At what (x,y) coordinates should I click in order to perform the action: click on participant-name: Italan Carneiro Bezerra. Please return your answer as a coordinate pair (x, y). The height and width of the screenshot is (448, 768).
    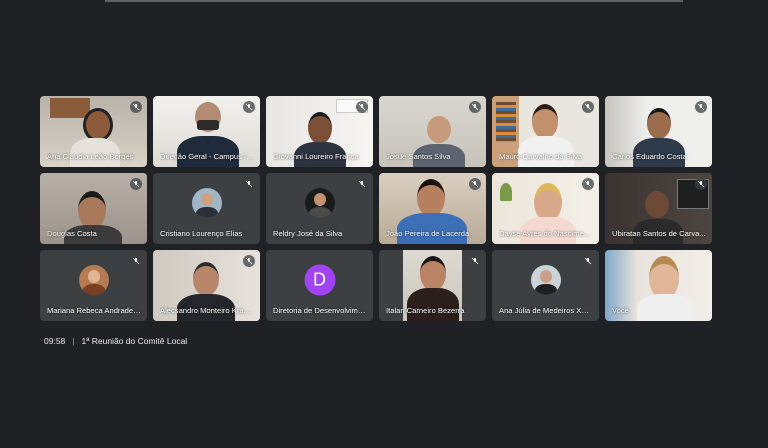
    Looking at the image, I should click on (425, 310).